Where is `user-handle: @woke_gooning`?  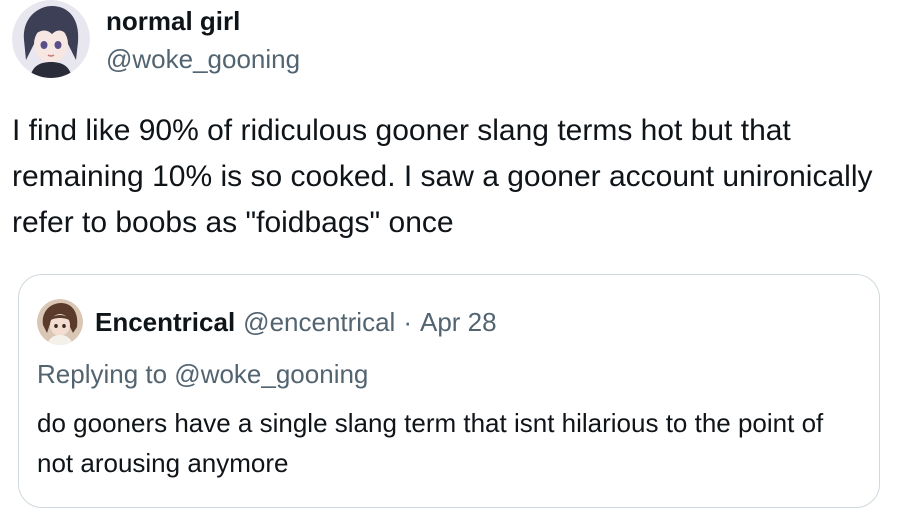
user-handle: @woke_gooning is located at coordinates (203, 59).